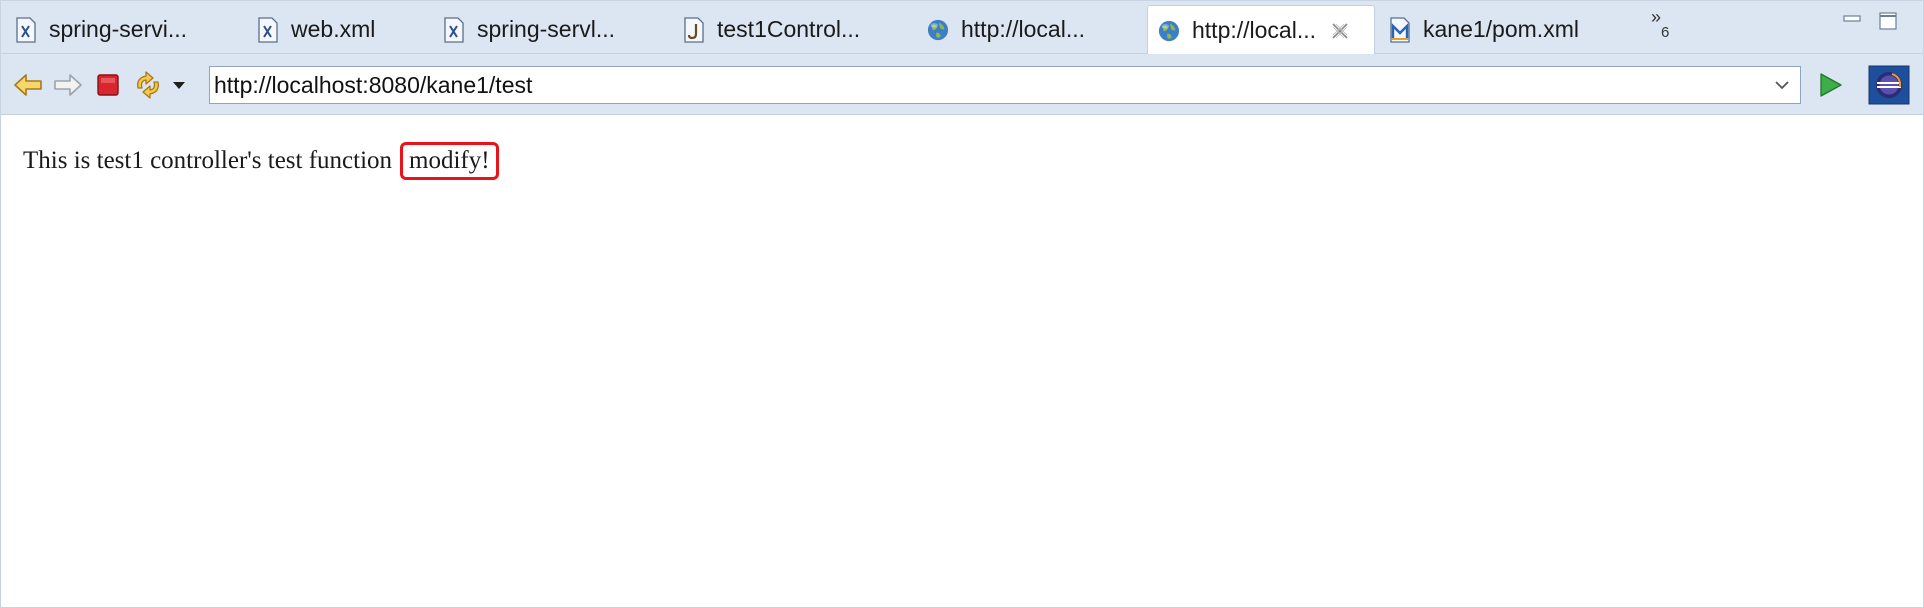  I want to click on refresh-dropdown-button, so click(179, 85).